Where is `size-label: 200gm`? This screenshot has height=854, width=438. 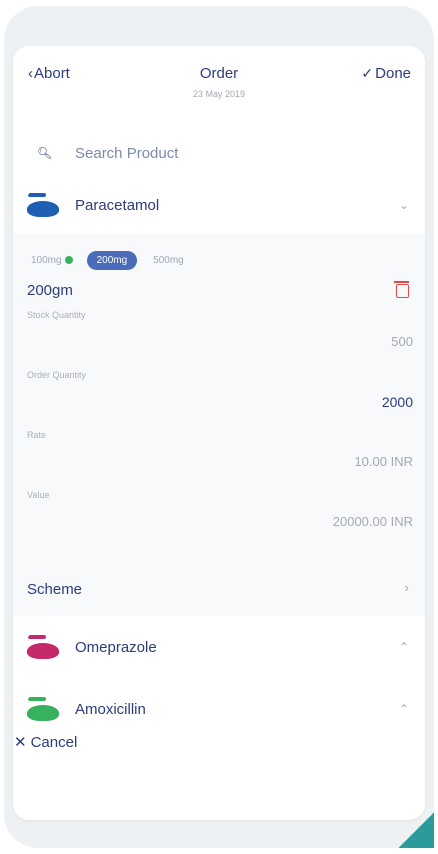
size-label: 200gm is located at coordinates (50, 290).